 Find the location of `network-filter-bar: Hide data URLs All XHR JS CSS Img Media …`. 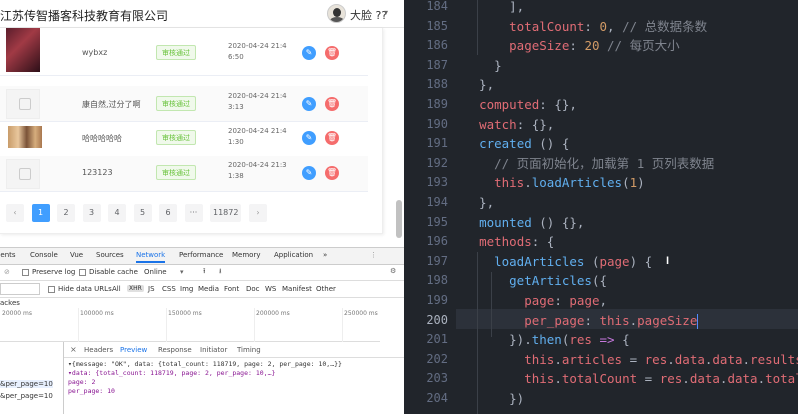

network-filter-bar: Hide data URLs All XHR JS CSS Img Media … is located at coordinates (202, 289).